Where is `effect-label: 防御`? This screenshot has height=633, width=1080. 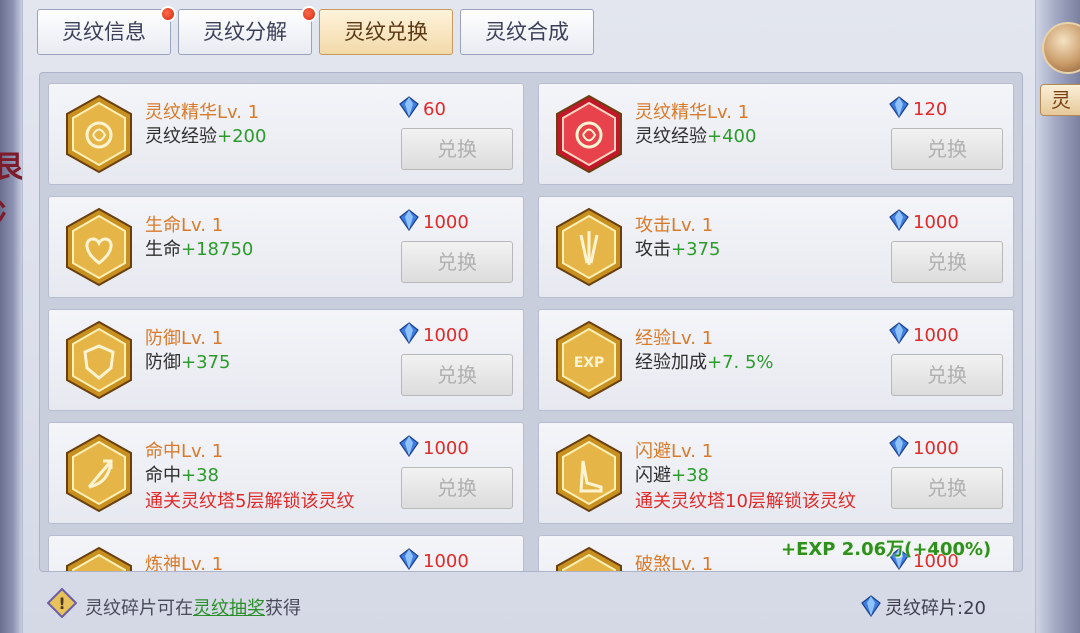
effect-label: 防御 is located at coordinates (163, 362).